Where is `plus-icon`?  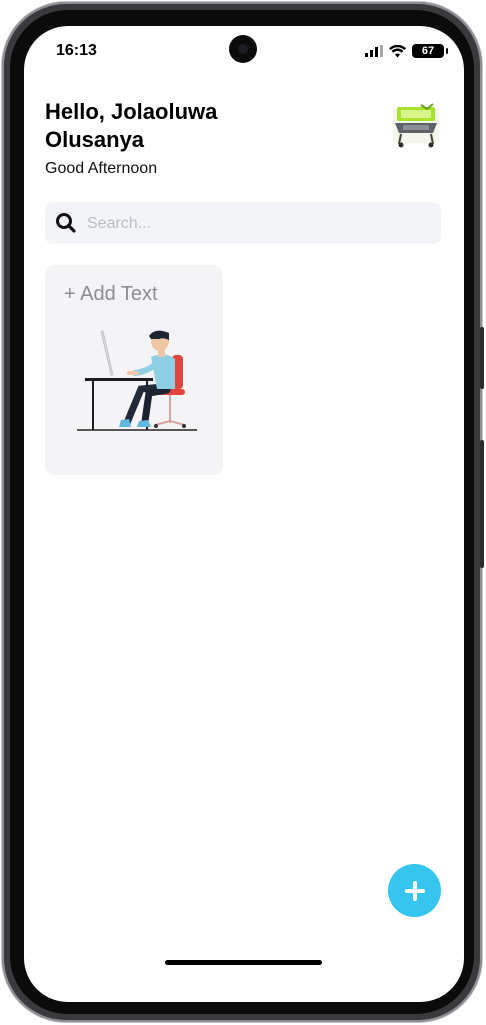 plus-icon is located at coordinates (414, 890).